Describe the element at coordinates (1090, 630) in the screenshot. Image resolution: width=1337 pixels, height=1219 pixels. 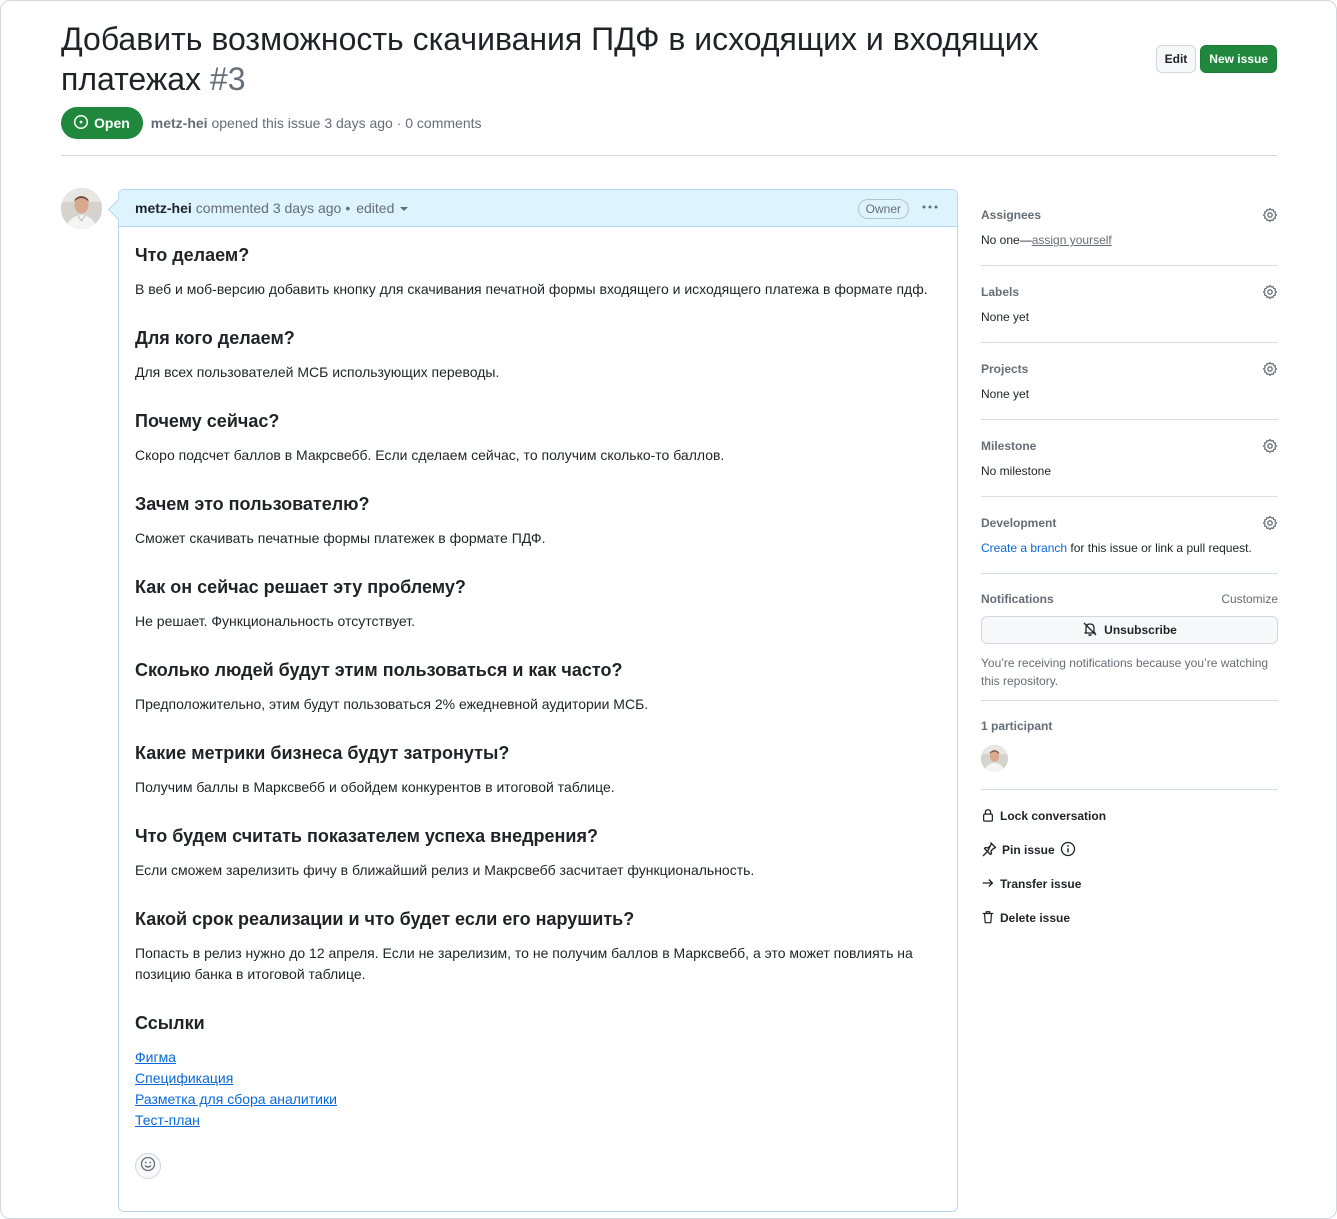
I see `bell-slash-icon` at that location.